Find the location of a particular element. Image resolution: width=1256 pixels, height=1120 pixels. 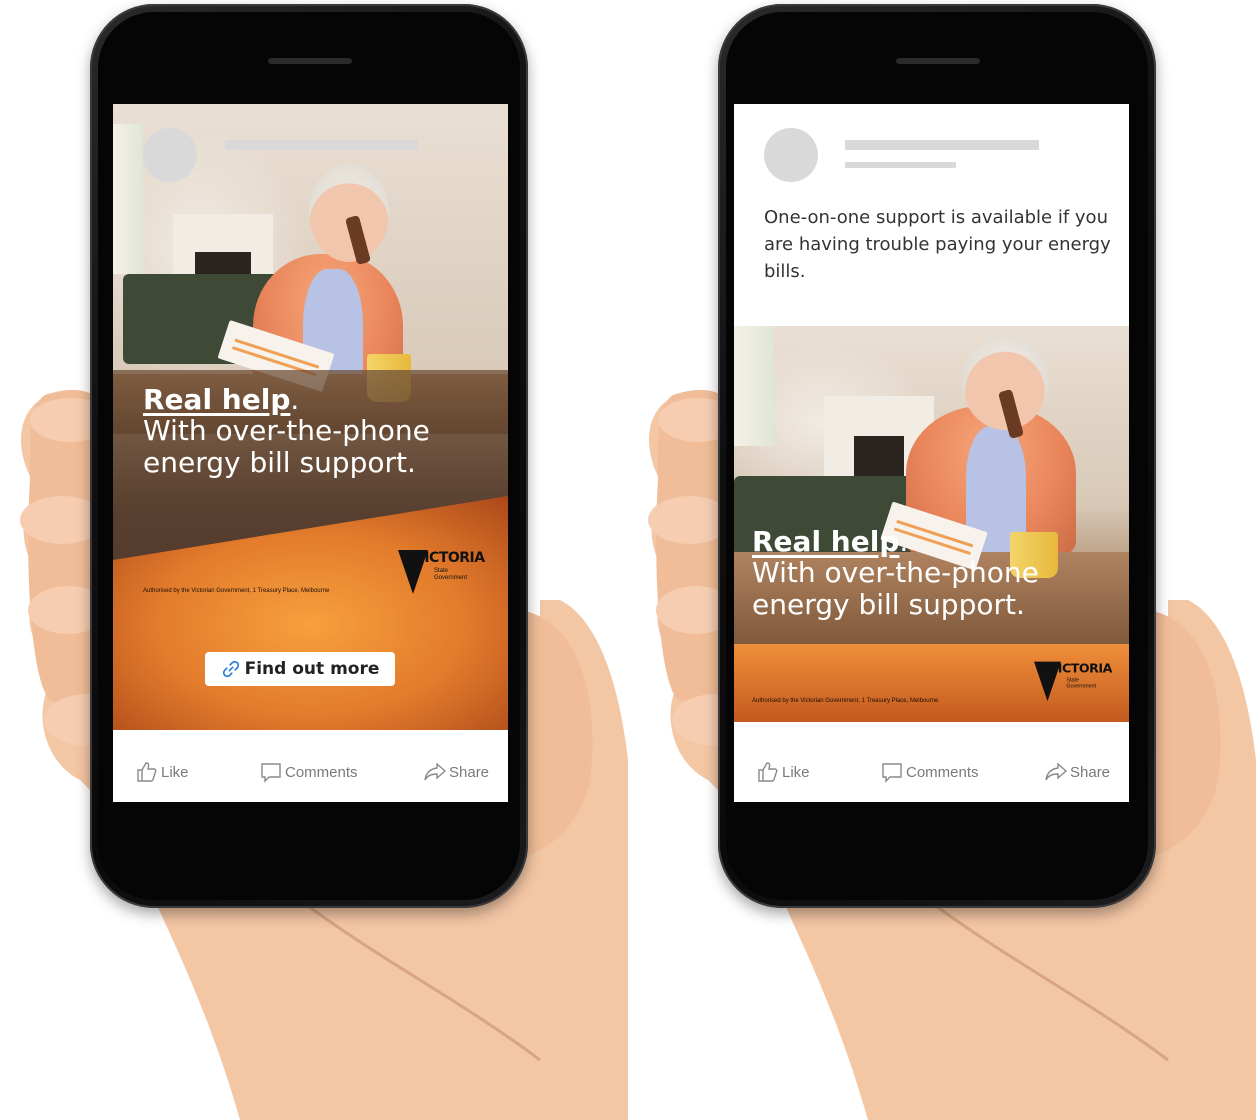

link-icon is located at coordinates (230, 669).